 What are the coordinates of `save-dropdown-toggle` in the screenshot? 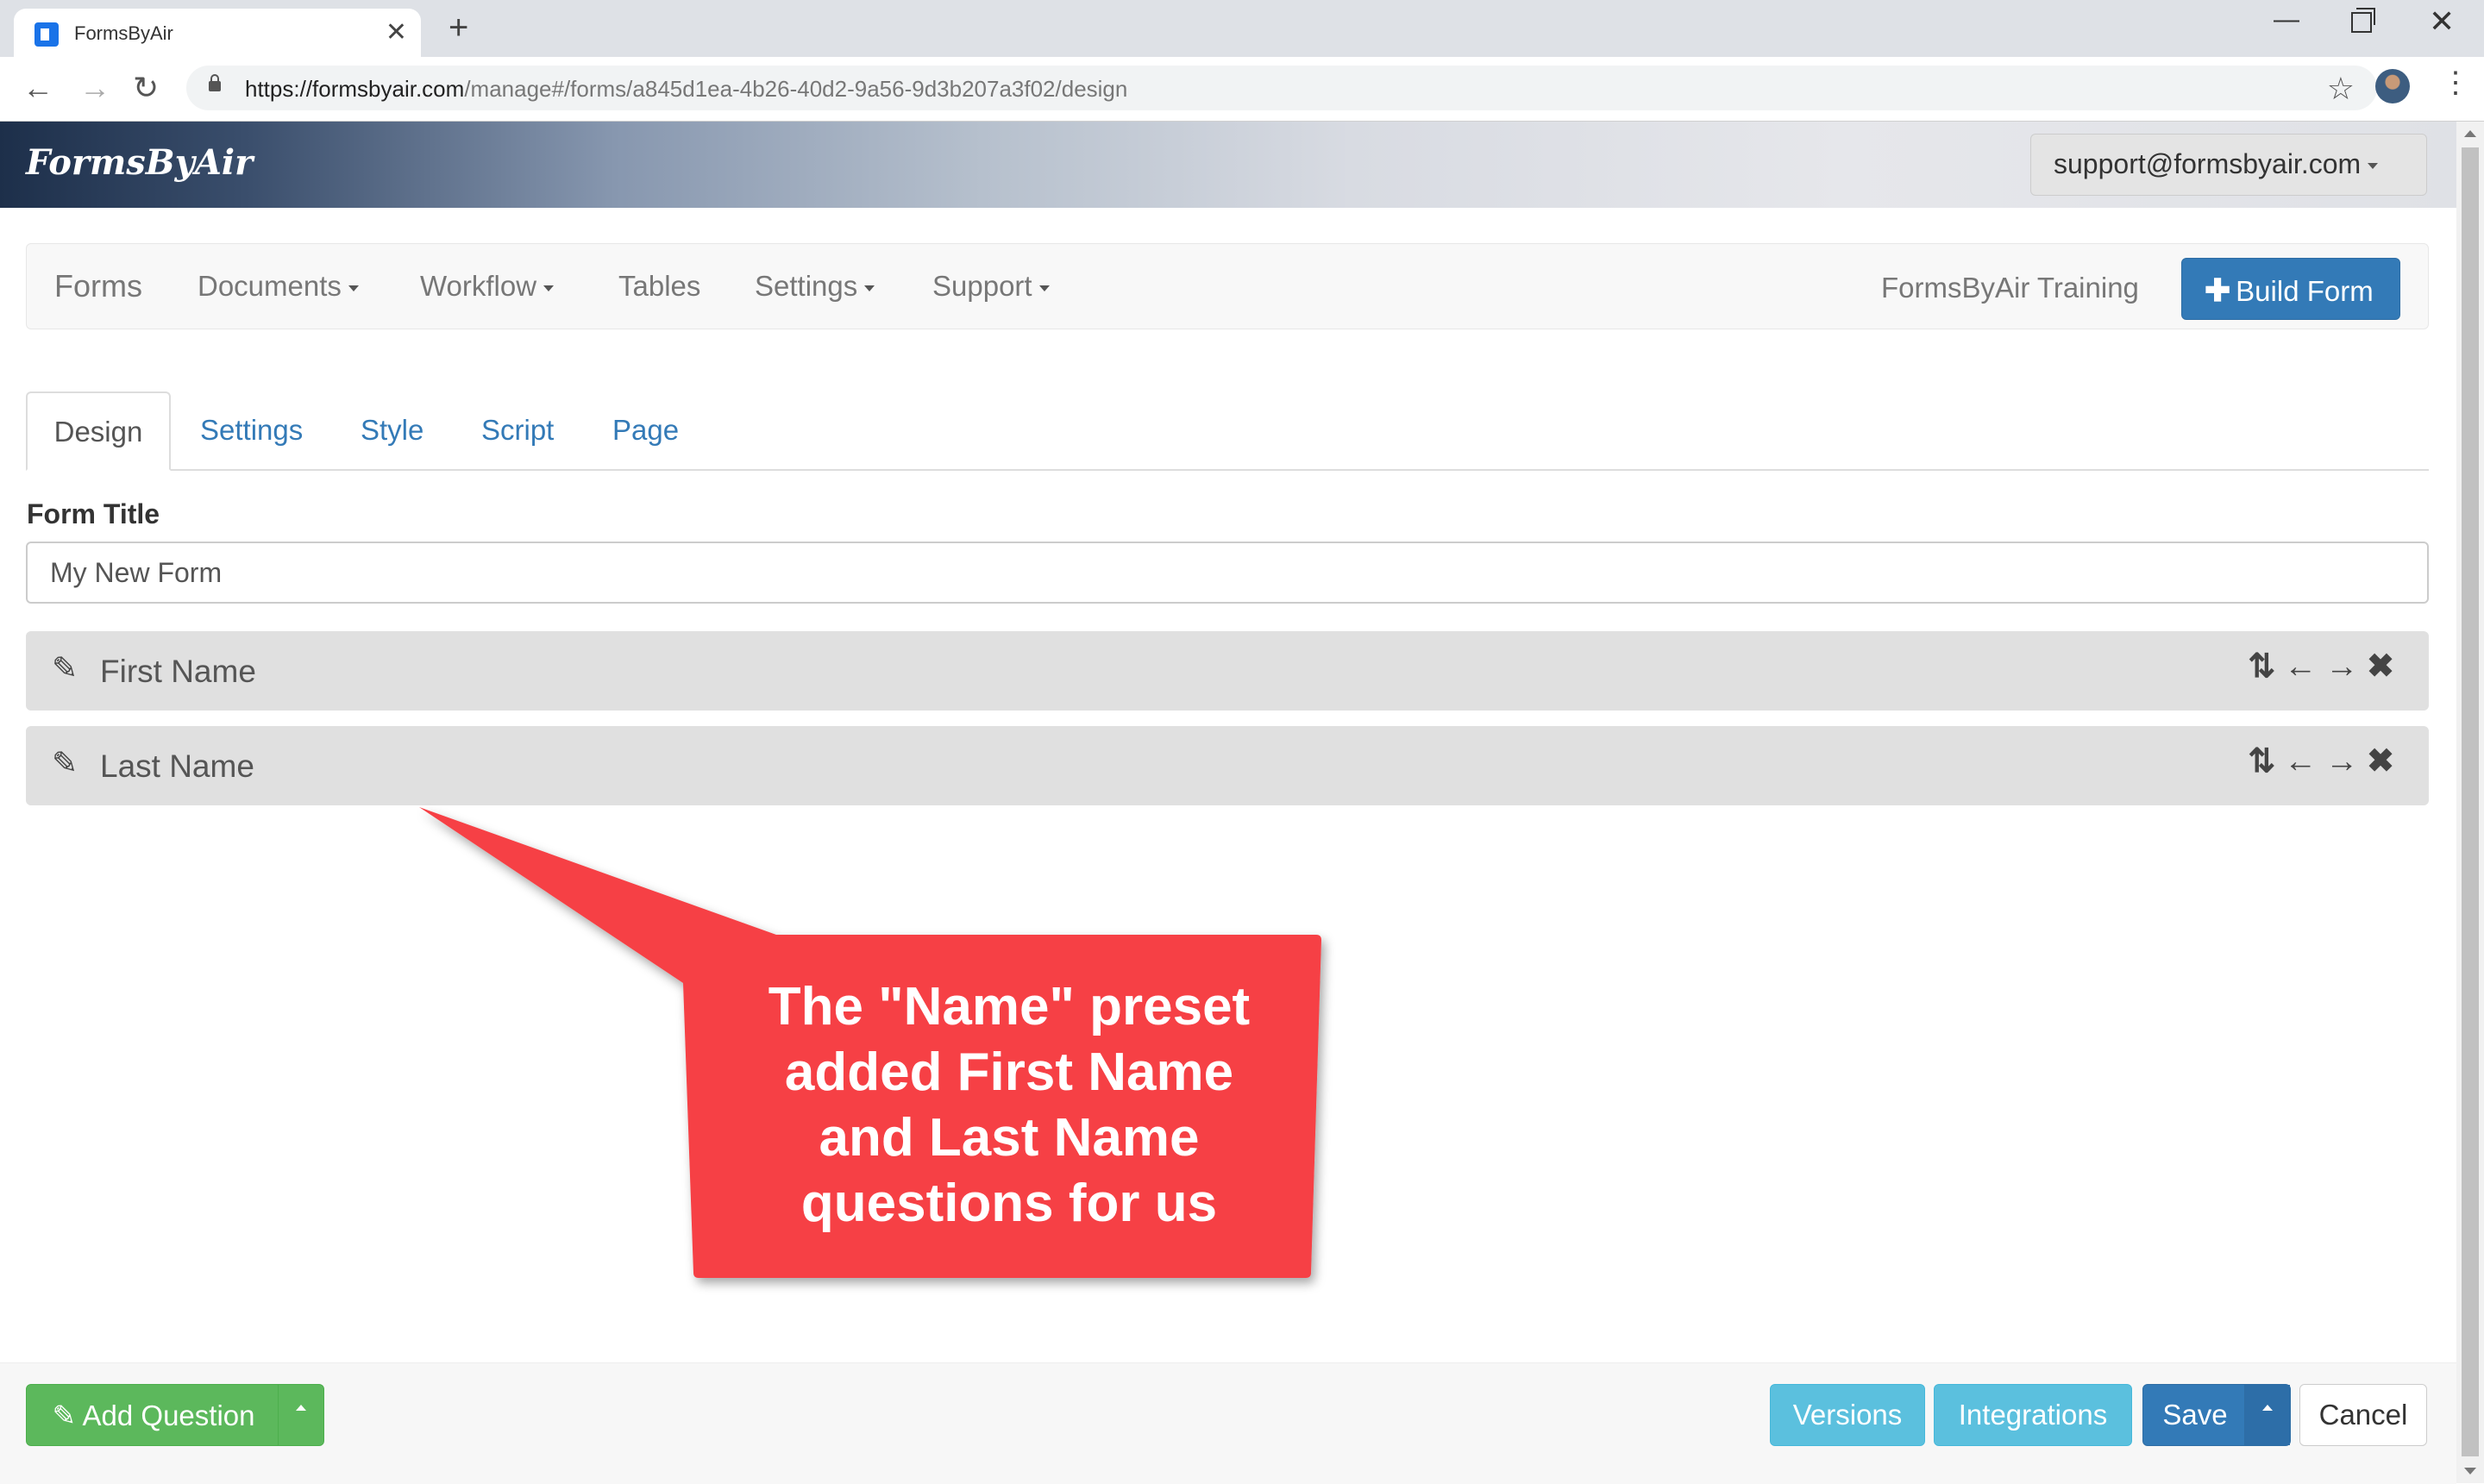 It's located at (2267, 1415).